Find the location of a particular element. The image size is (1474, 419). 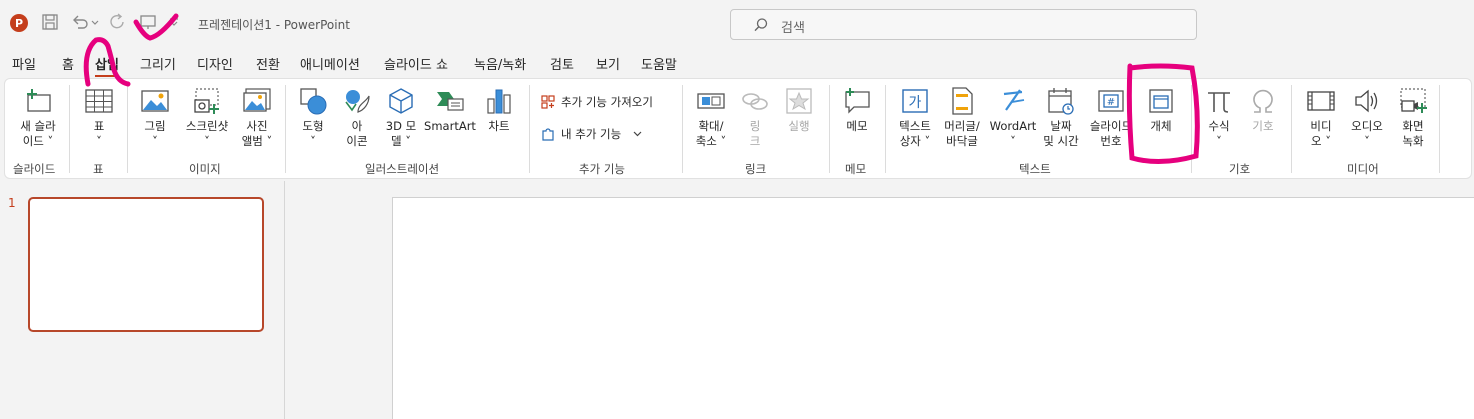

chart-button: 차트 is located at coordinates (499, 109).